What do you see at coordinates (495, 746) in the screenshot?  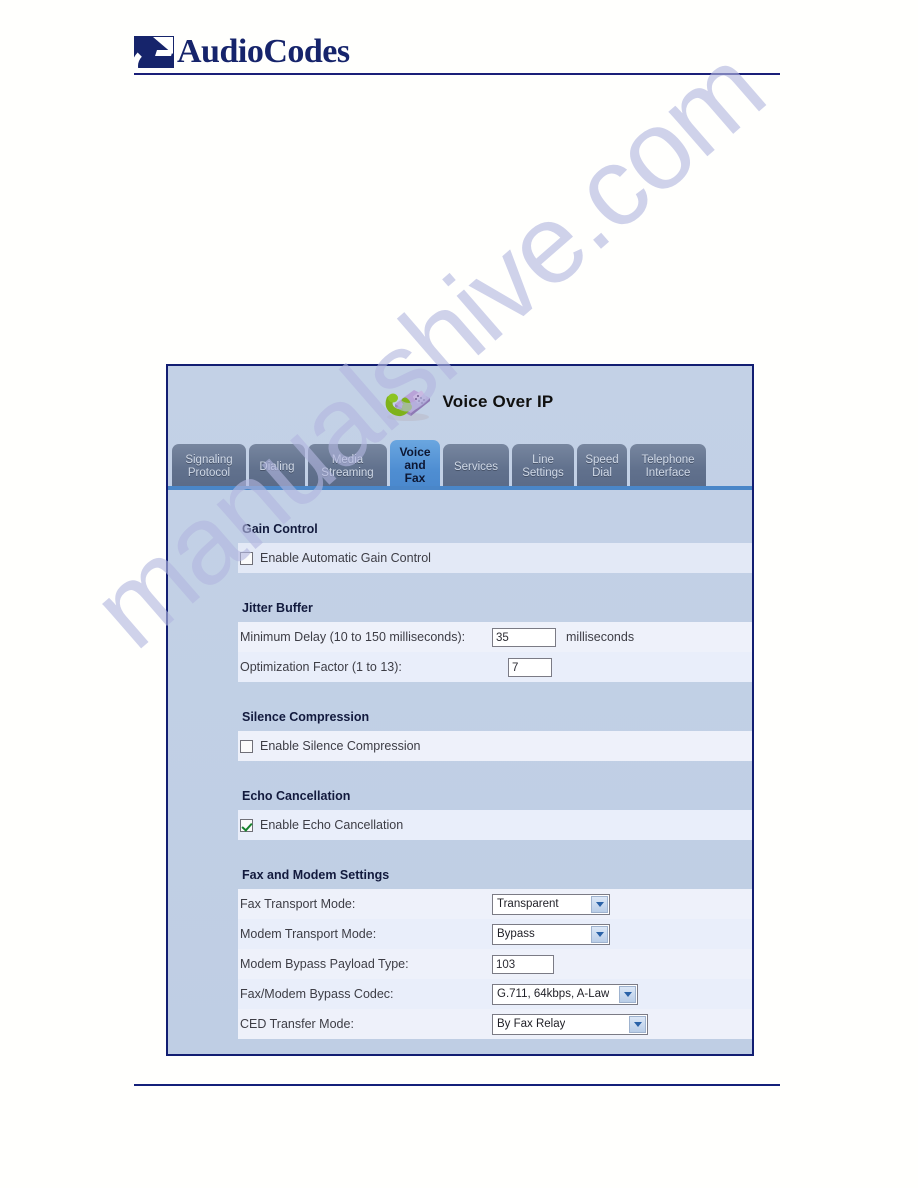 I see `row-enable-silence-compression: Enable Silence Compression` at bounding box center [495, 746].